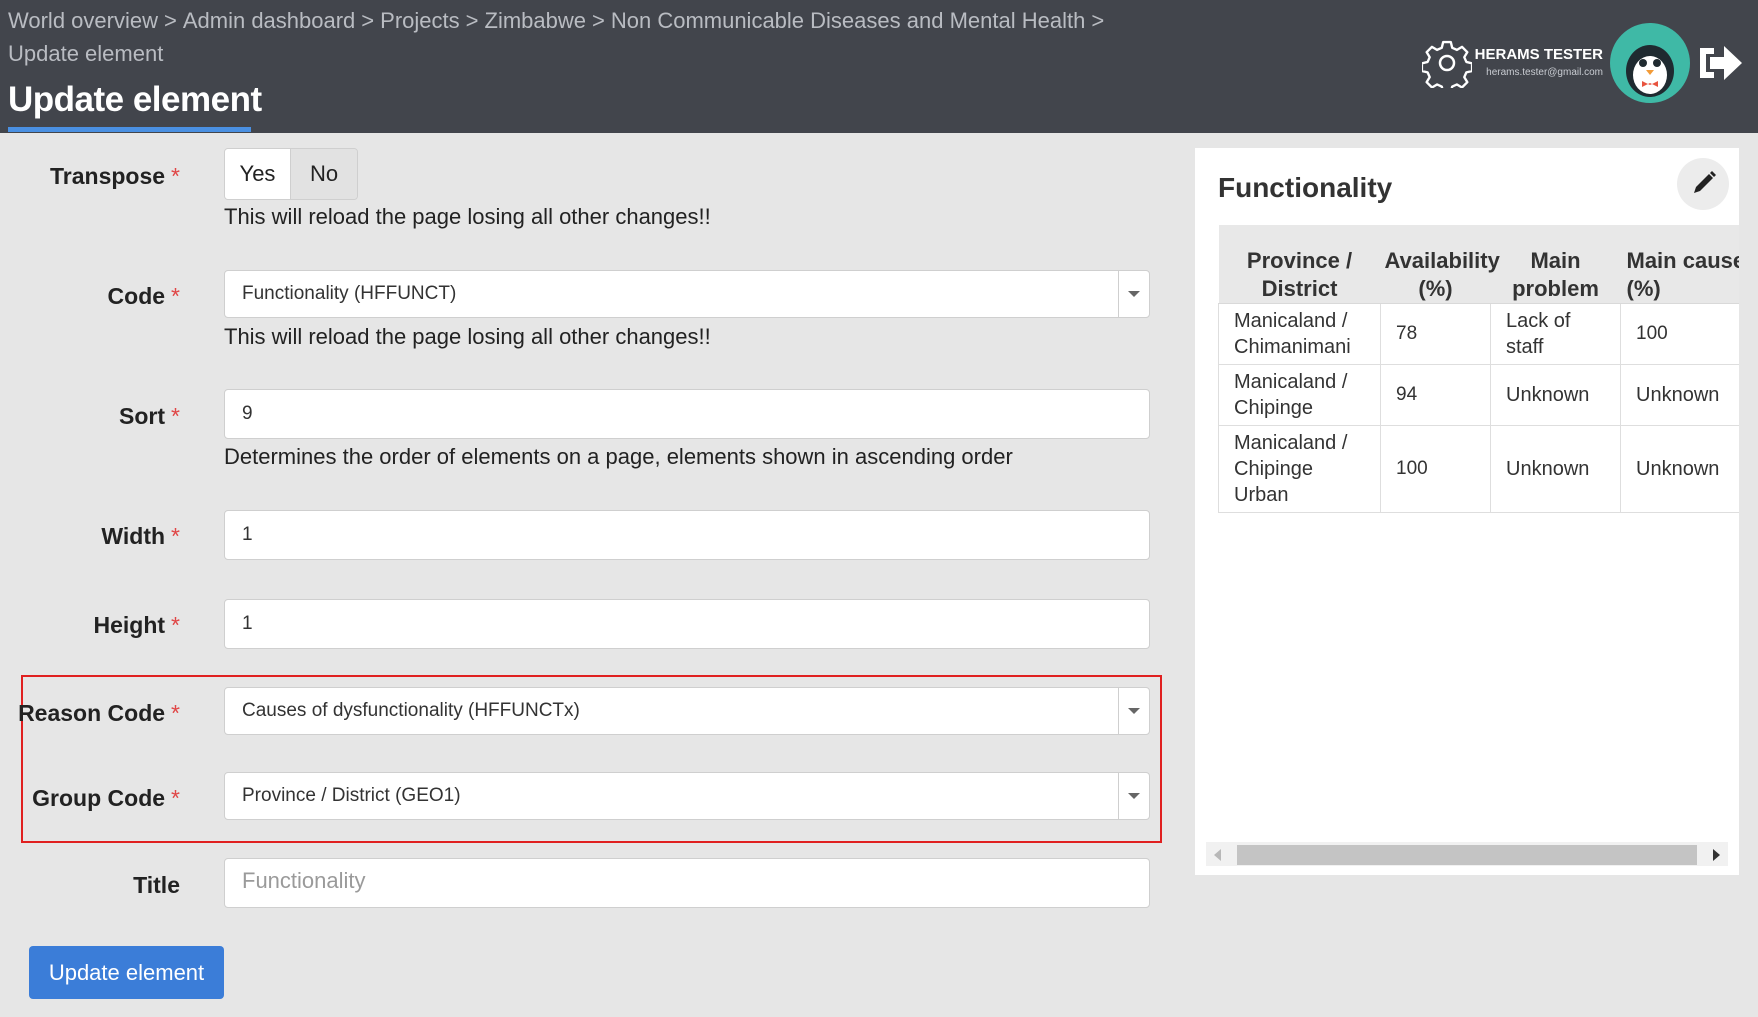 The height and width of the screenshot is (1017, 1758). I want to click on scrollbar-thumb, so click(1467, 855).